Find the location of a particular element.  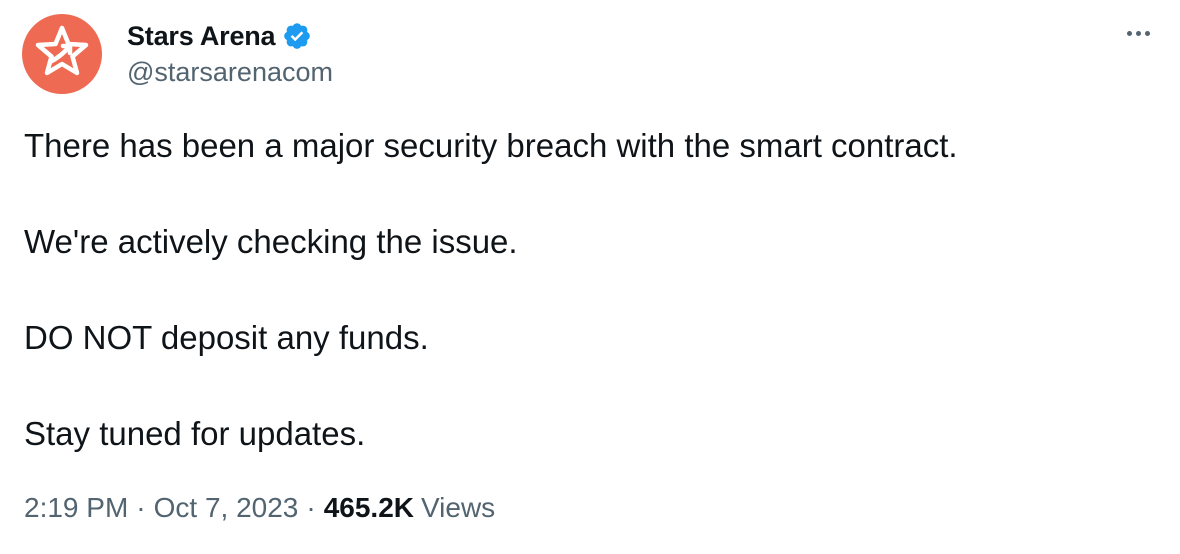

tweet-date: Oct 7, 2023 is located at coordinates (226, 508).